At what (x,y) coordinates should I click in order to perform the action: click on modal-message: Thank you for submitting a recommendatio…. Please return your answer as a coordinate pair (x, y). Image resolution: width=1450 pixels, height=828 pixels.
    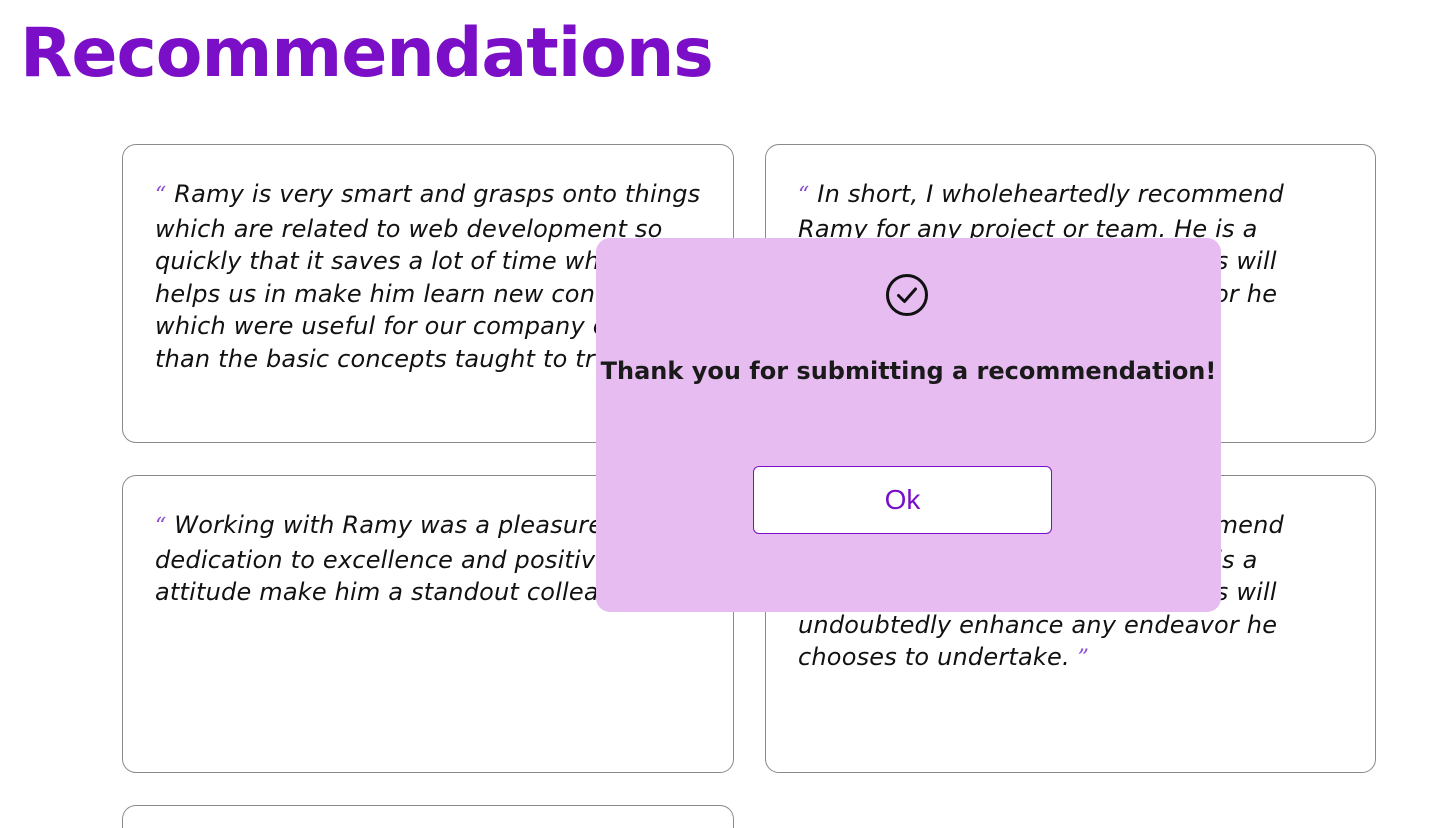
    Looking at the image, I should click on (908, 371).